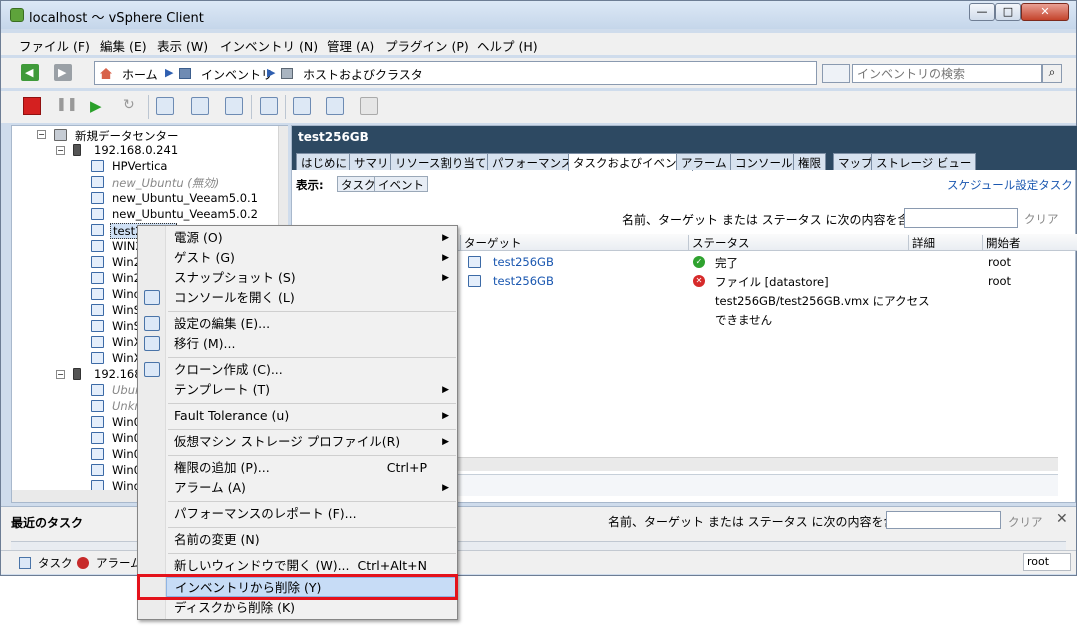 The height and width of the screenshot is (640, 1077). I want to click on tab-console: コンソール, so click(764, 161).